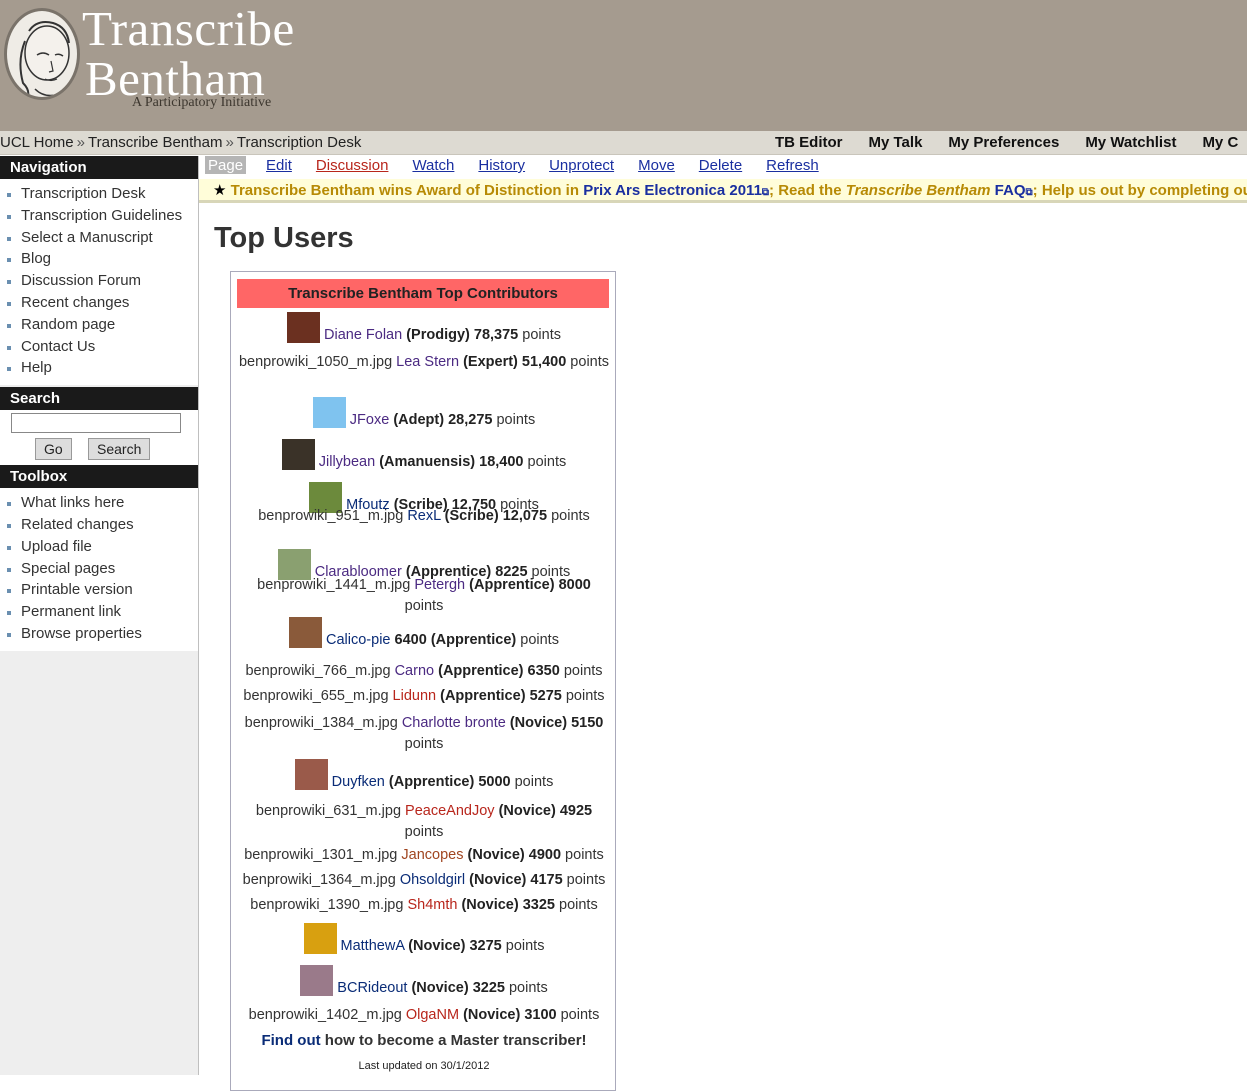 This screenshot has height=1091, width=1247. What do you see at coordinates (99, 547) in the screenshot?
I see `toolbox-item-upload-file: Upload file` at bounding box center [99, 547].